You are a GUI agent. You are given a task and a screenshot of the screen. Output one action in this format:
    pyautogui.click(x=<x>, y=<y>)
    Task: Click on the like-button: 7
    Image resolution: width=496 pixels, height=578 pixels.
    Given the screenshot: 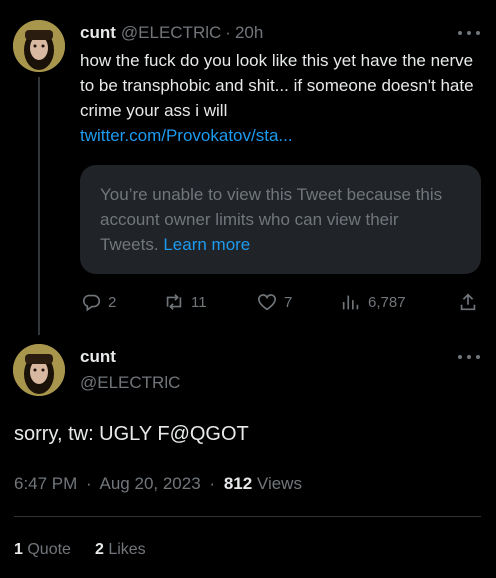 What is the action you would take?
    pyautogui.click(x=274, y=302)
    